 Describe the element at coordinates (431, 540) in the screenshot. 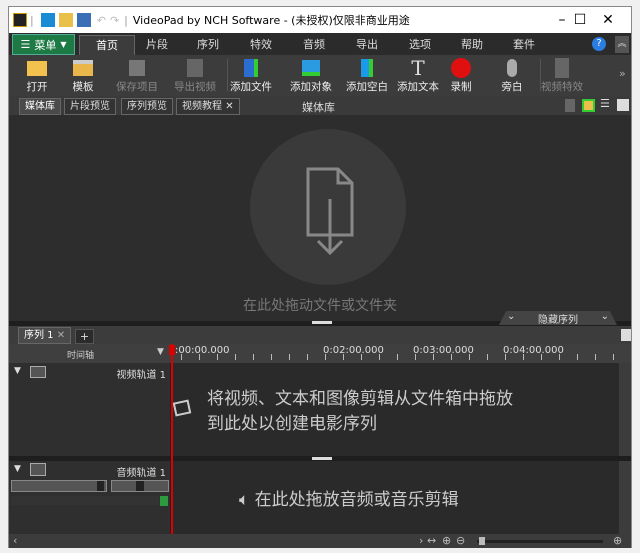

I see `fit-timeline-icon: ↔` at that location.